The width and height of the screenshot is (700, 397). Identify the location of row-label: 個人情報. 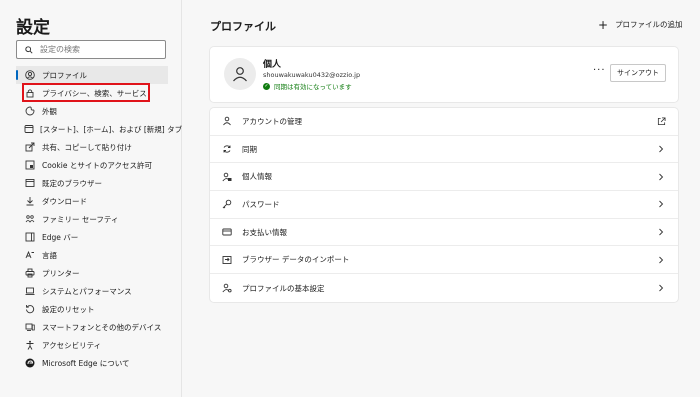
(257, 177).